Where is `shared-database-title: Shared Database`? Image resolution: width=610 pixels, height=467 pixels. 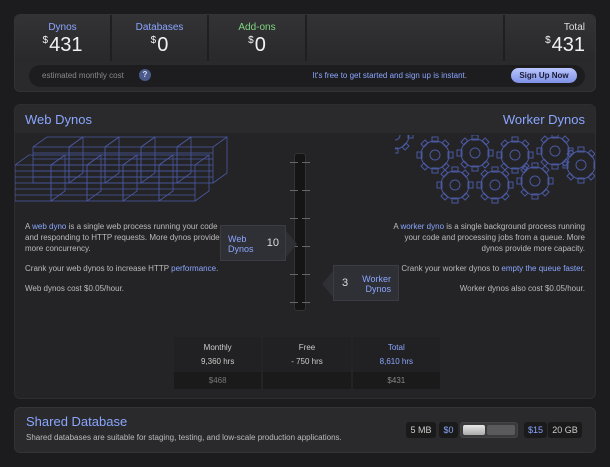
shared-database-title: Shared Database is located at coordinates (77, 421).